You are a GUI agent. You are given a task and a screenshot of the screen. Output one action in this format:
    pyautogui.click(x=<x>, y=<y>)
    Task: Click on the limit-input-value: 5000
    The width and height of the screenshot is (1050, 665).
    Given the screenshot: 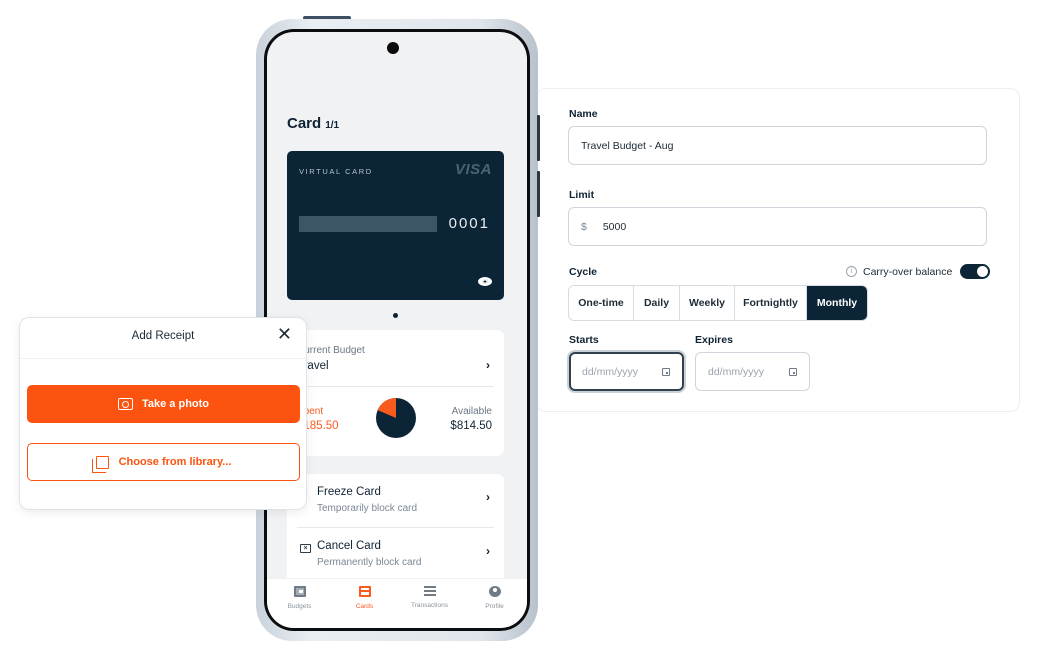 What is the action you would take?
    pyautogui.click(x=614, y=226)
    